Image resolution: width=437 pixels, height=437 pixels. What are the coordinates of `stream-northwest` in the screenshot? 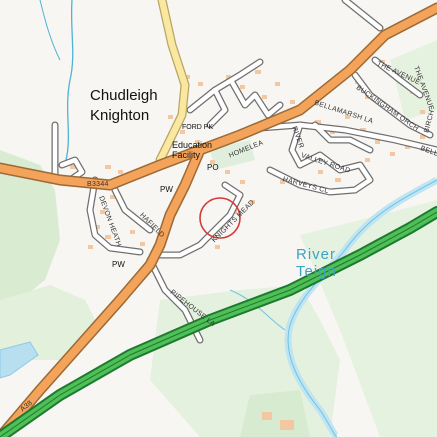 It's located at (50, 30).